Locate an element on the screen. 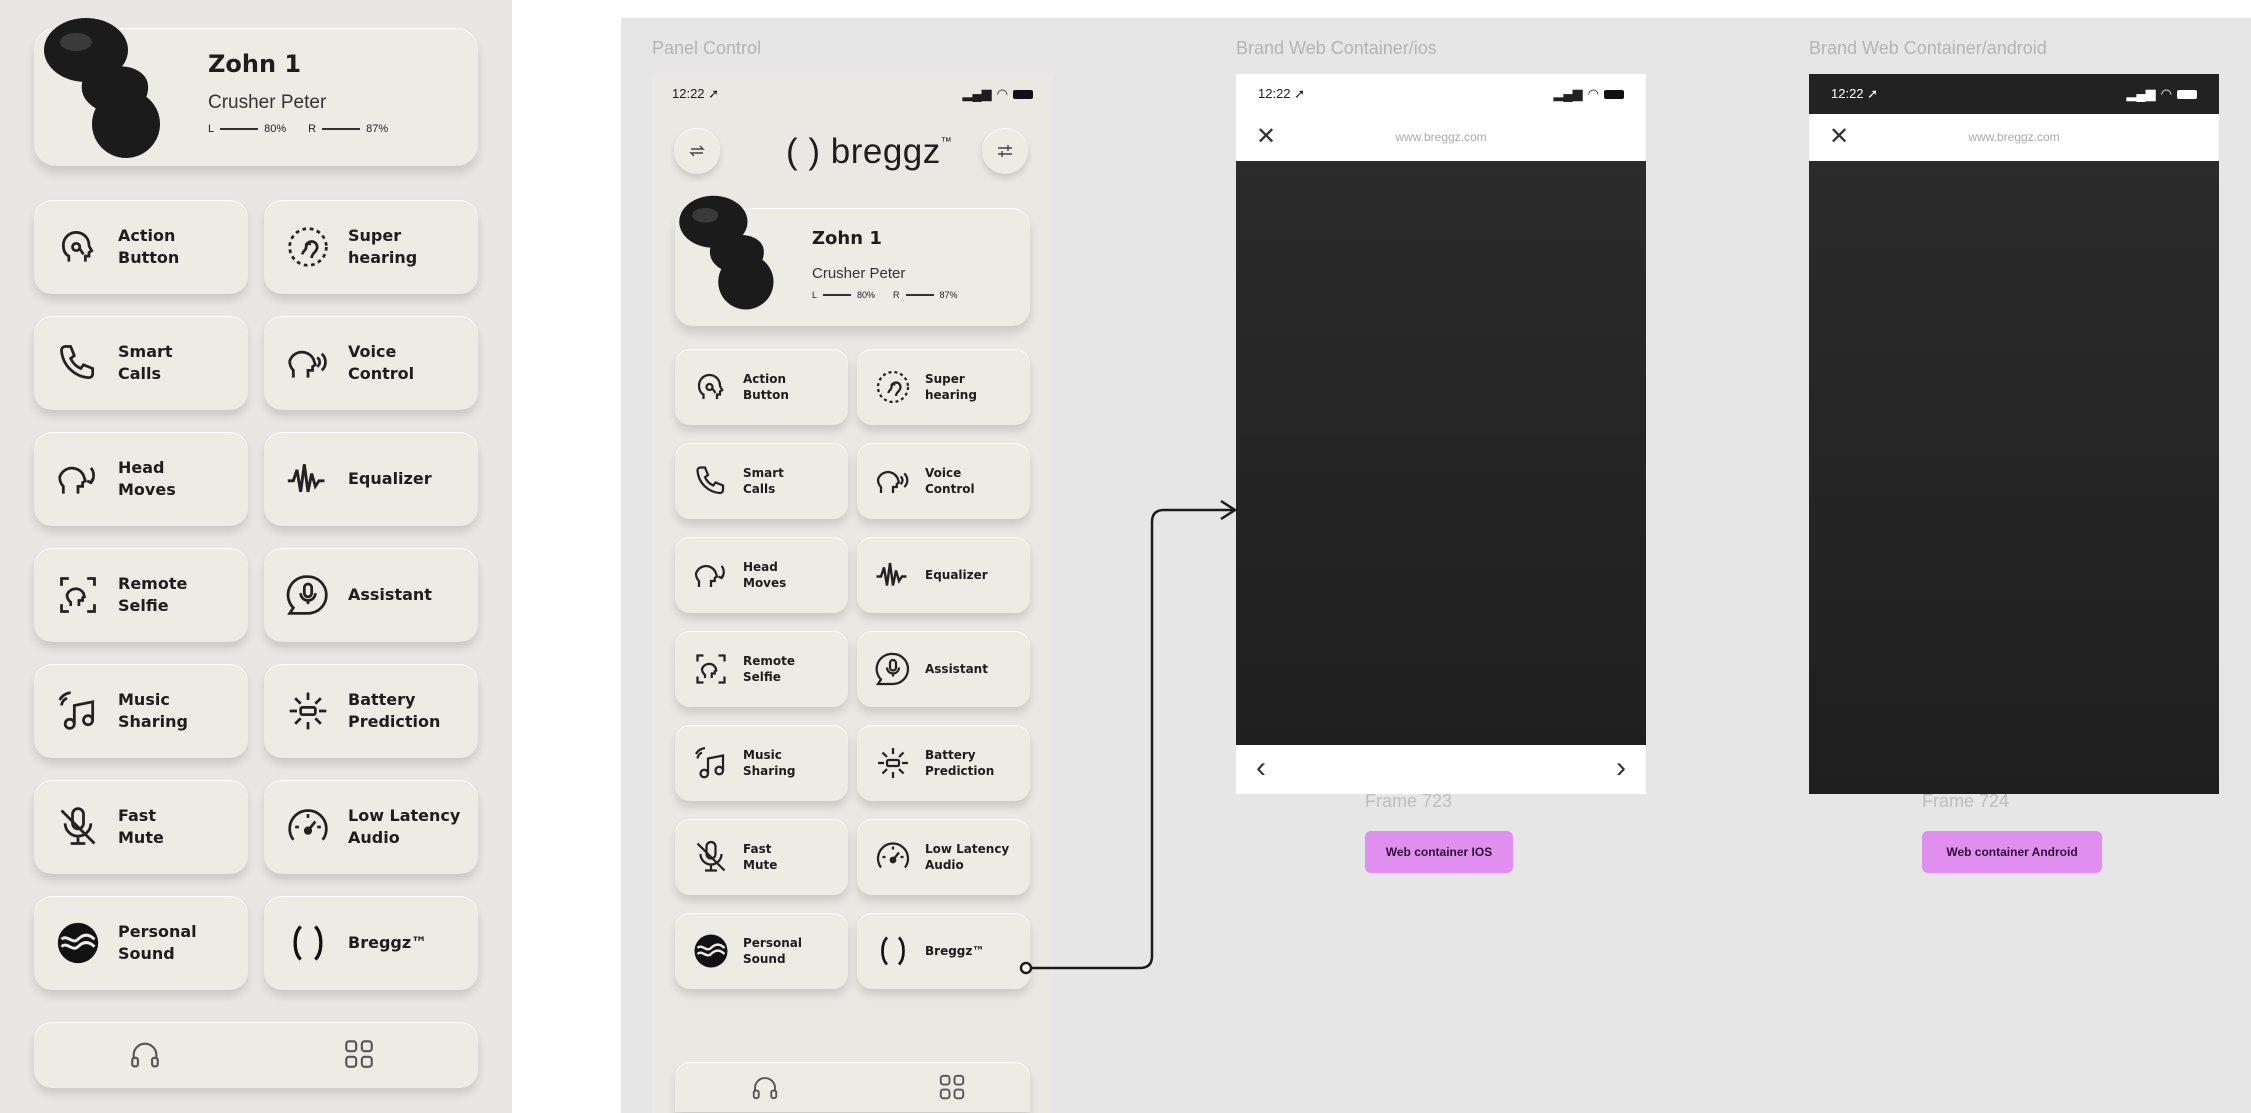  feature-label-line2: Control is located at coordinates (381, 373).